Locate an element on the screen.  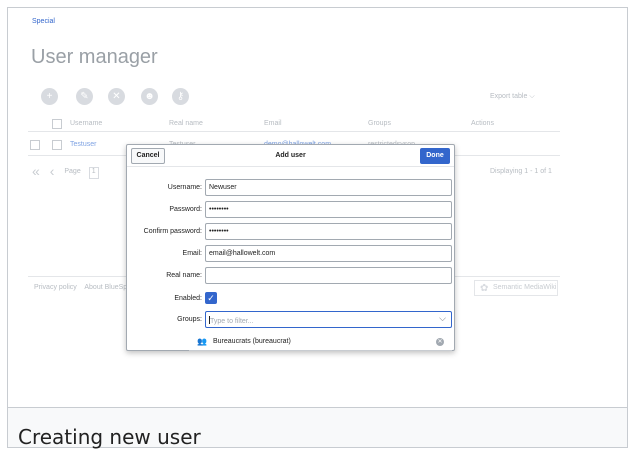
about-link: About BlueSpi is located at coordinates (106, 287).